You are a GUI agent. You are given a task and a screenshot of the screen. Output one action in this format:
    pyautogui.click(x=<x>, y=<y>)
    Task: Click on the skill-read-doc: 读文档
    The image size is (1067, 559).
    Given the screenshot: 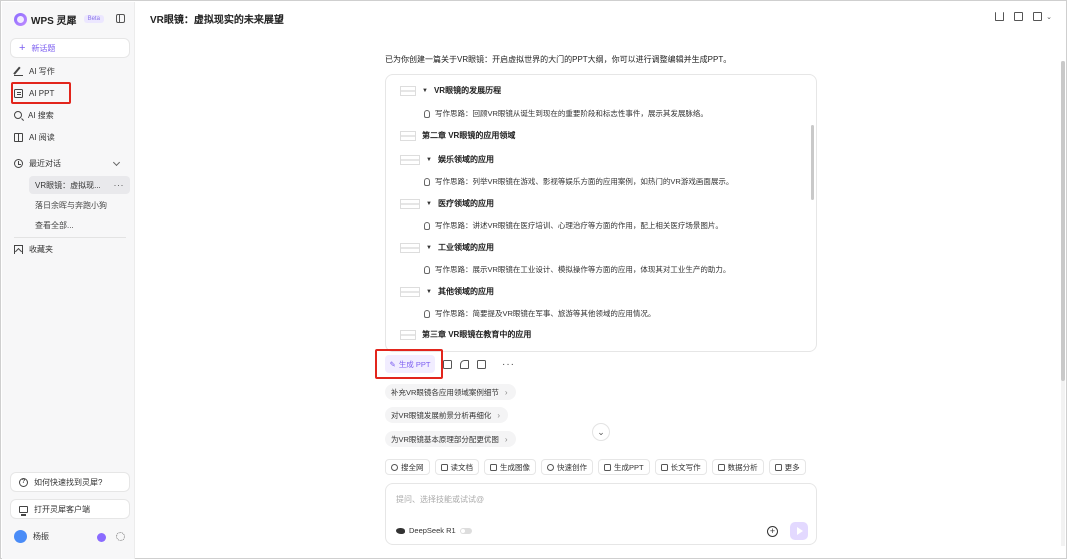 What is the action you would take?
    pyautogui.click(x=456, y=467)
    